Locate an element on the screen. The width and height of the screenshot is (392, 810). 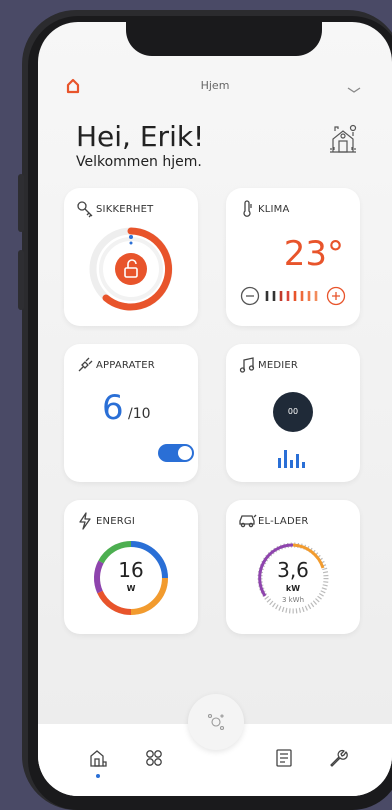
car-icon is located at coordinates (248, 523).